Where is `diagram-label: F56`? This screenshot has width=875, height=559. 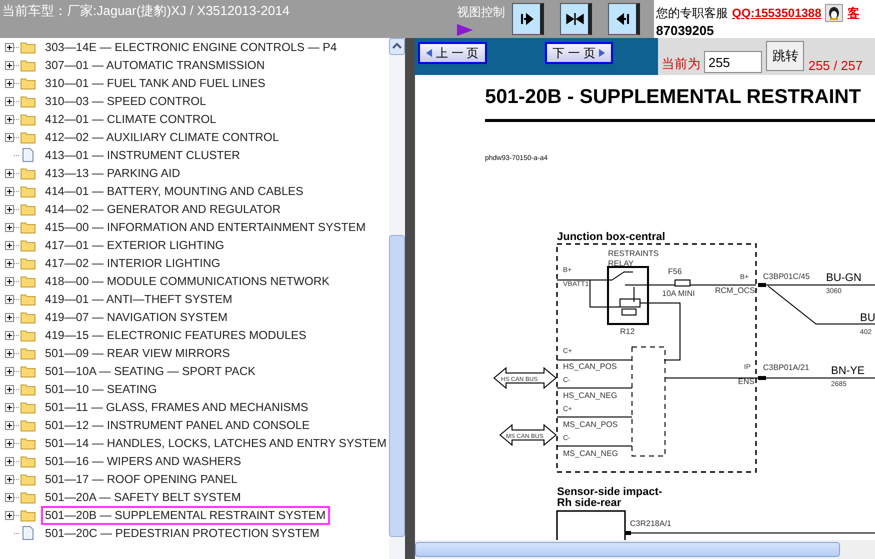
diagram-label: F56 is located at coordinates (675, 271).